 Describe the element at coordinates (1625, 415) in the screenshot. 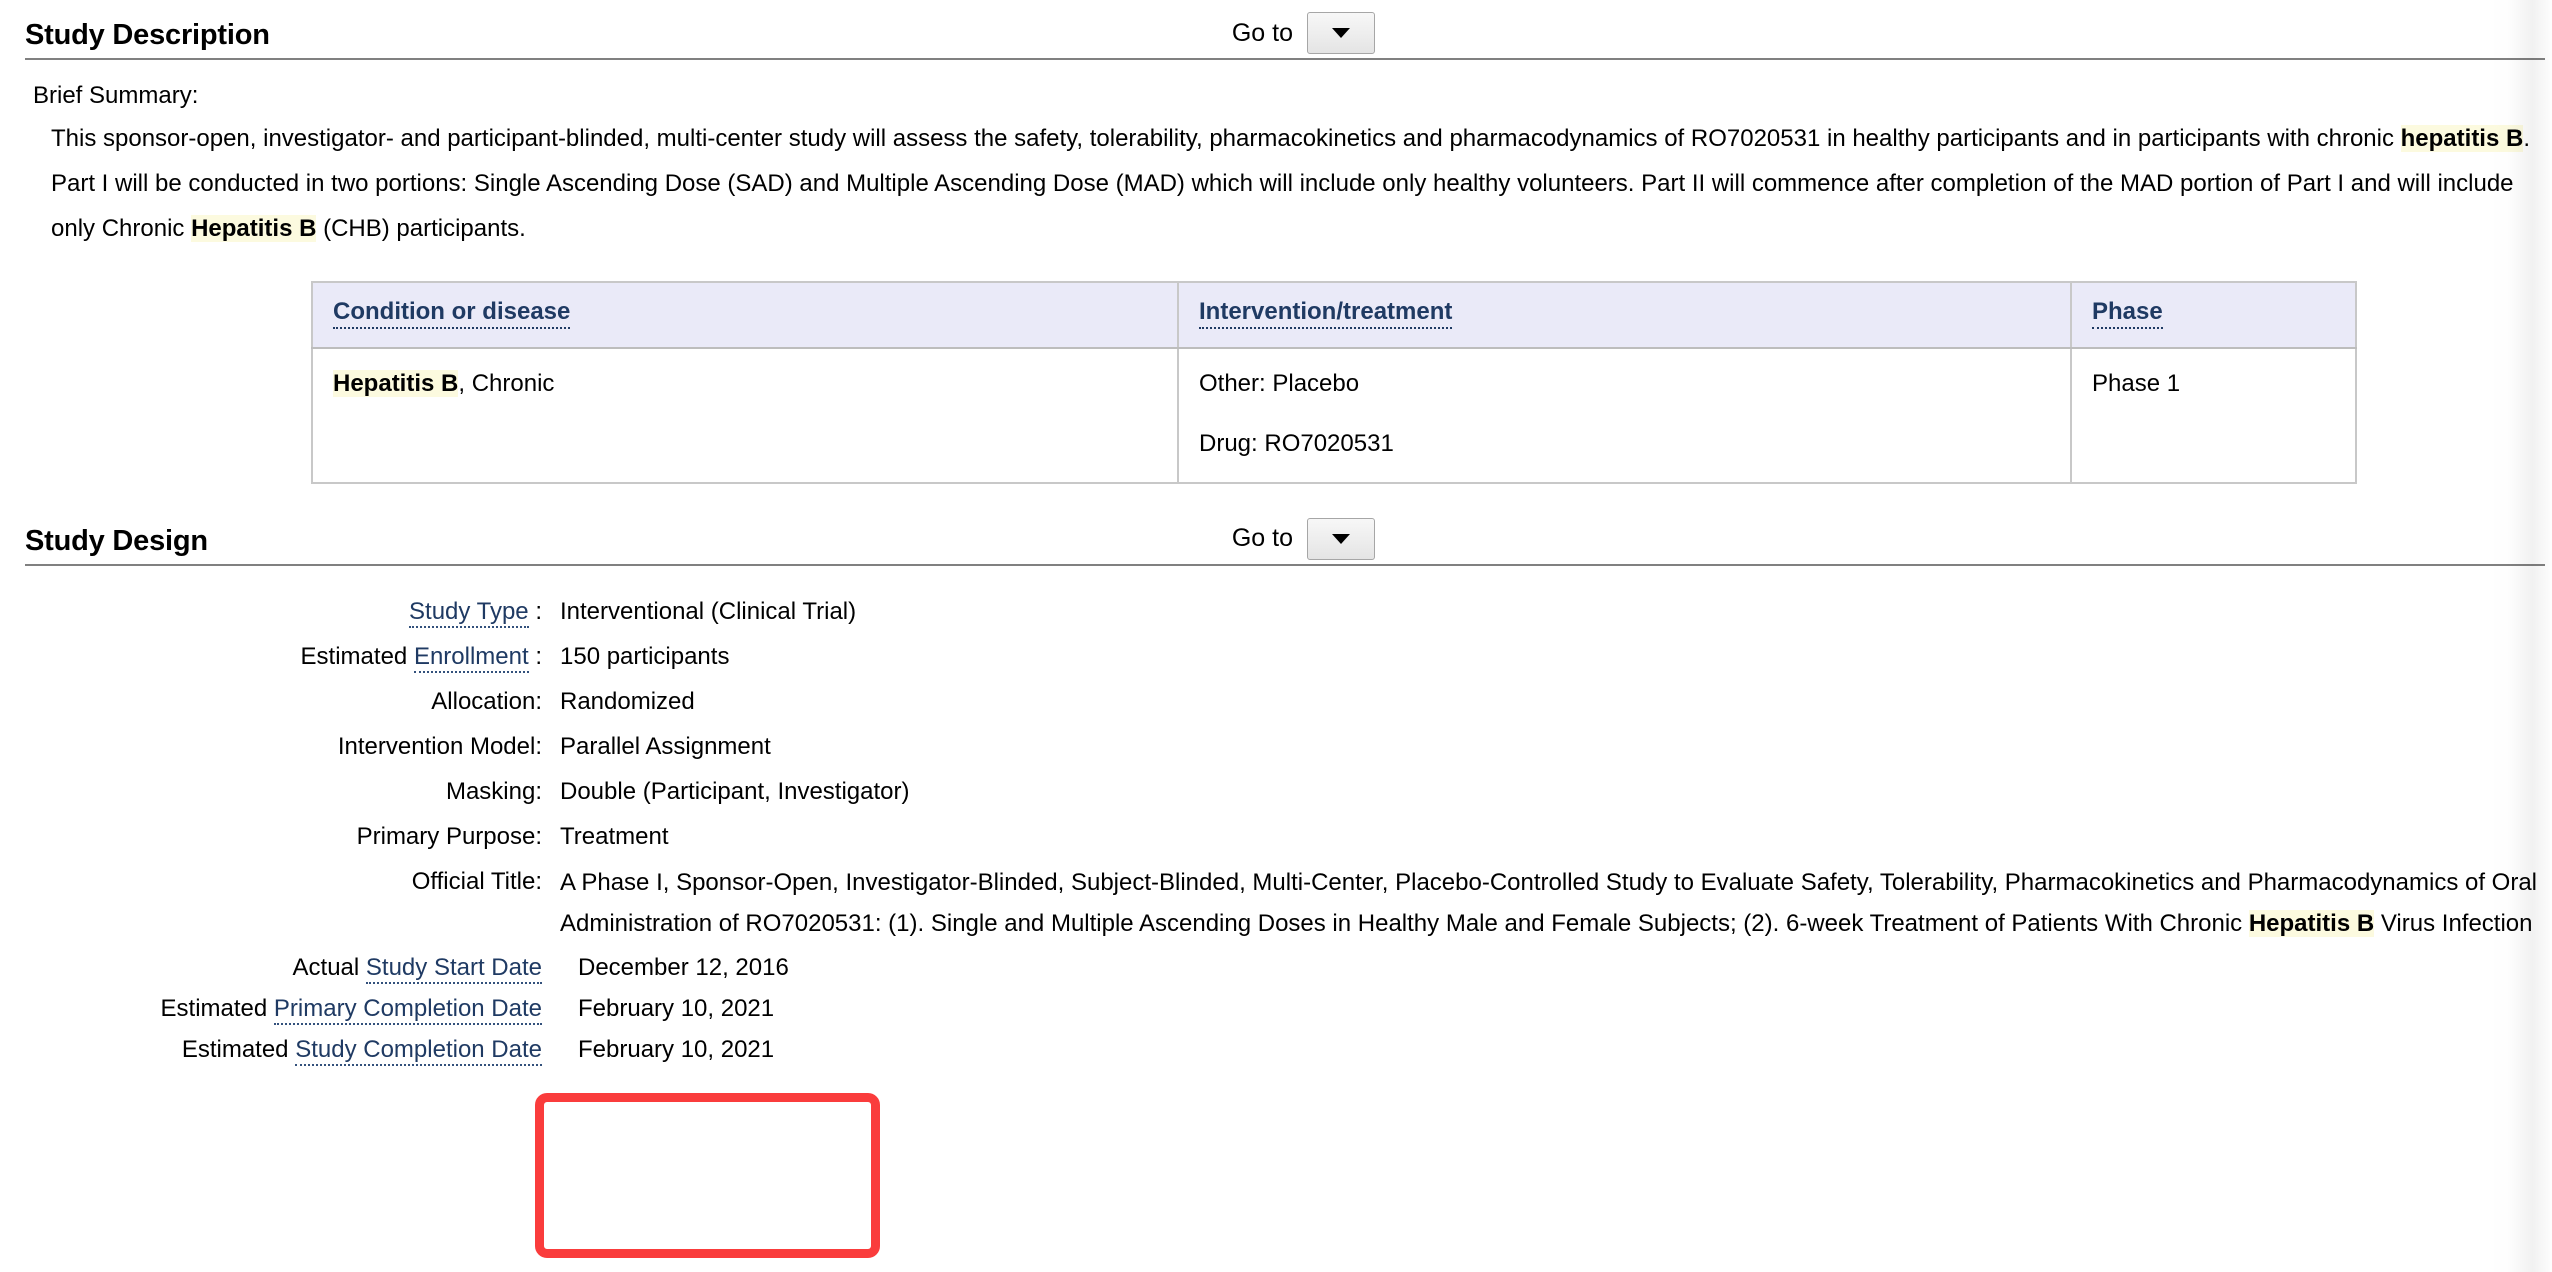

I see `cell-intervention: Other: Placebo Drug: RO7020531` at that location.